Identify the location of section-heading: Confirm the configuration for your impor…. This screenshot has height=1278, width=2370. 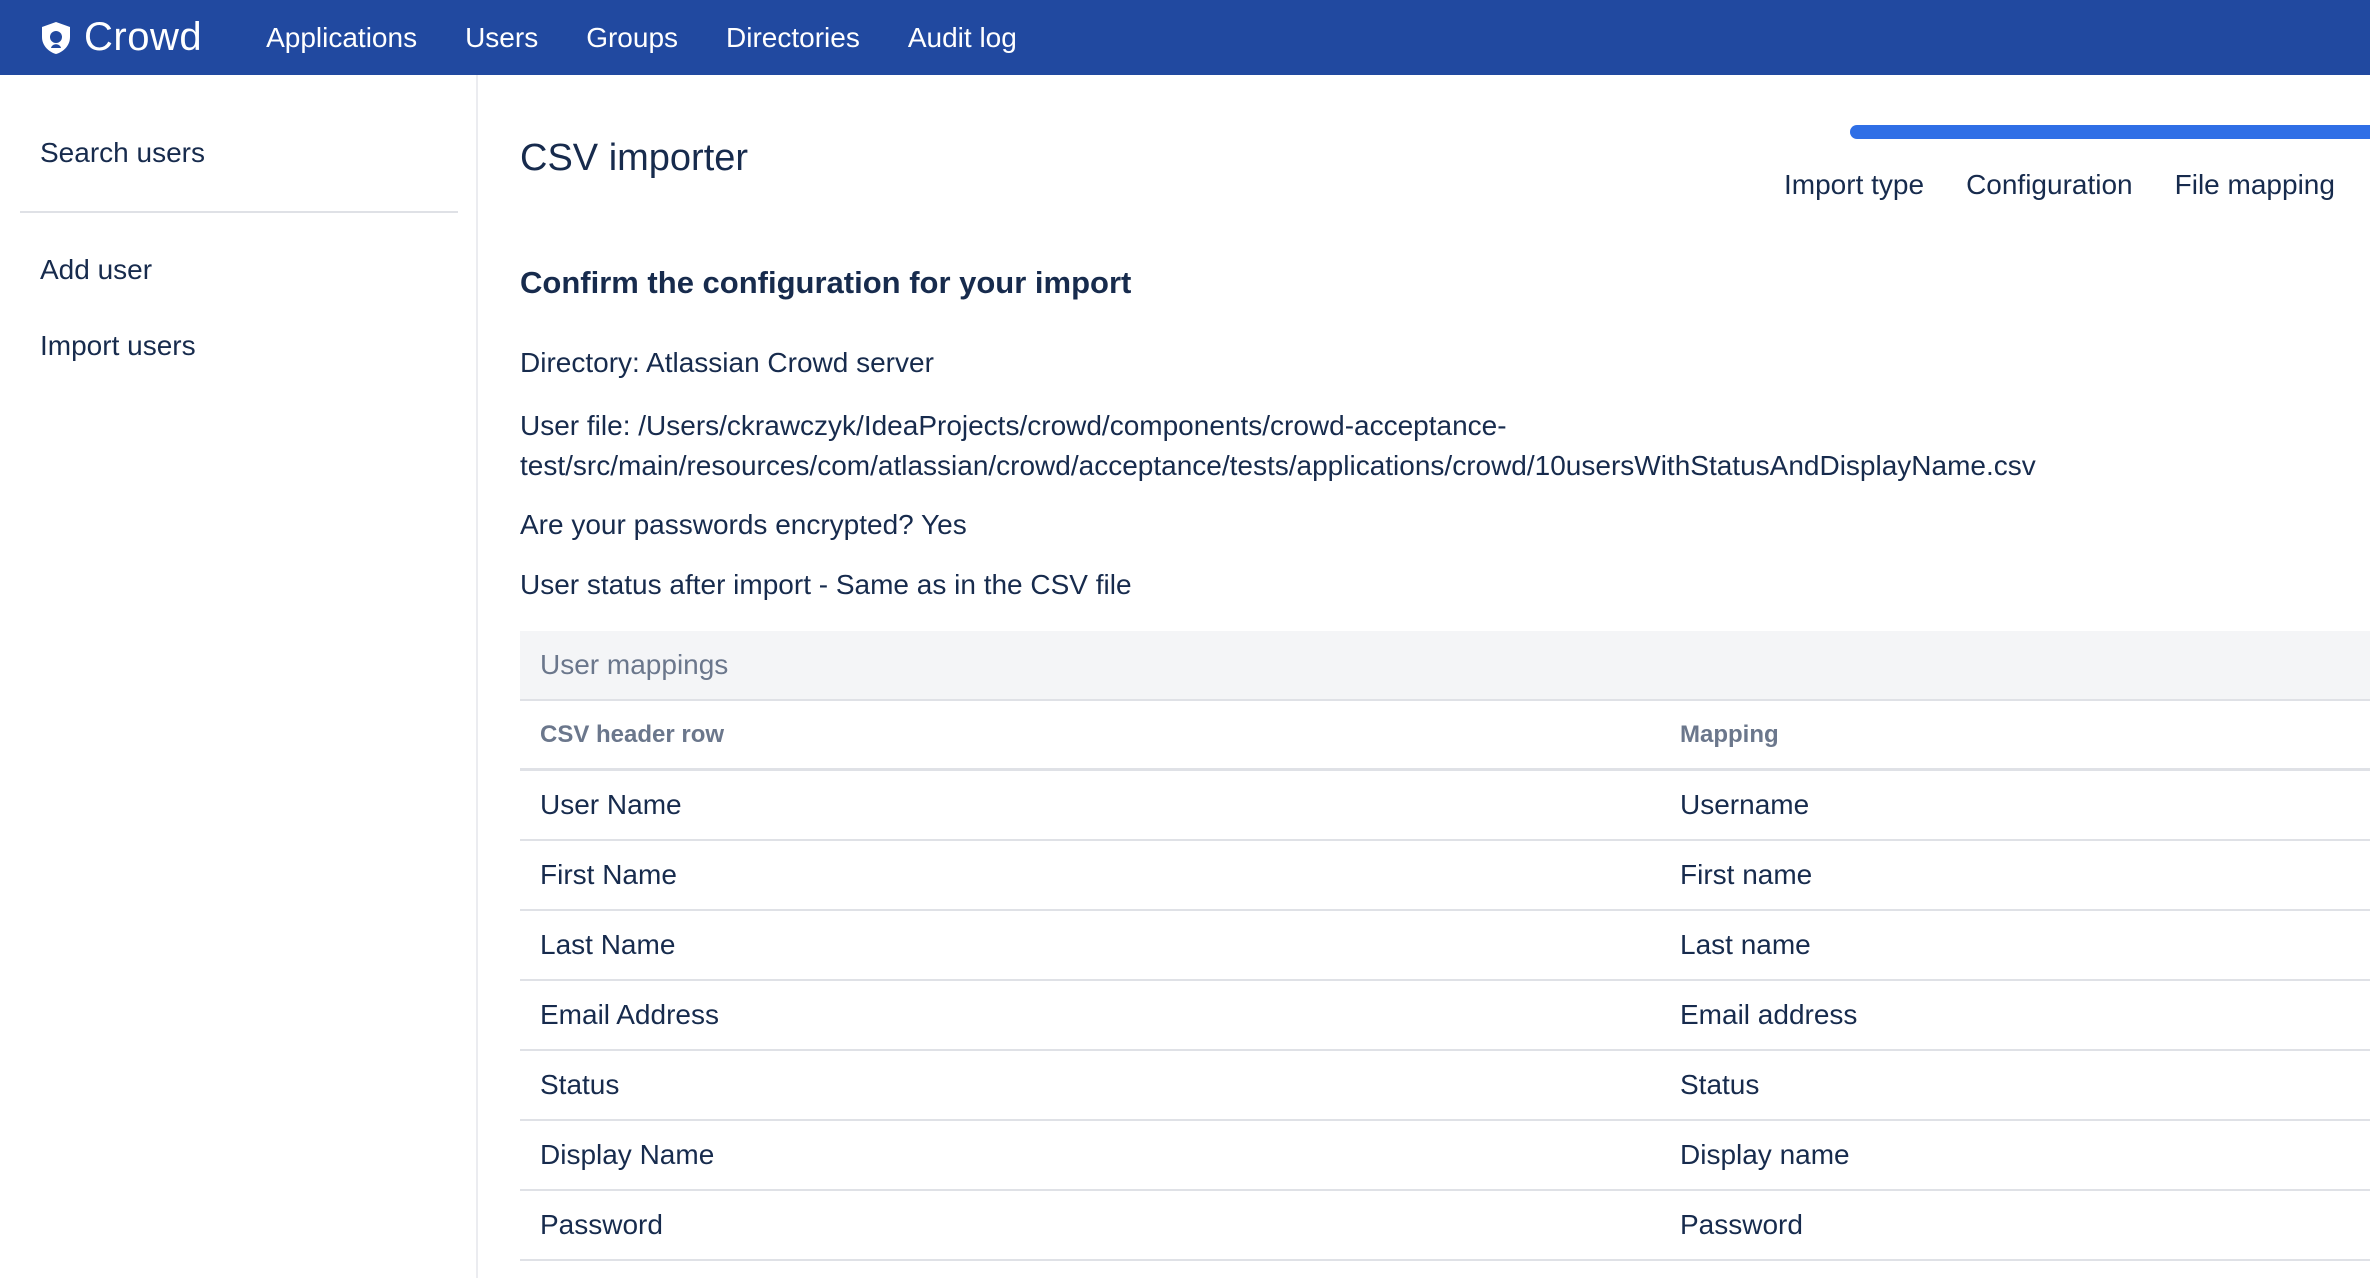
(826, 282).